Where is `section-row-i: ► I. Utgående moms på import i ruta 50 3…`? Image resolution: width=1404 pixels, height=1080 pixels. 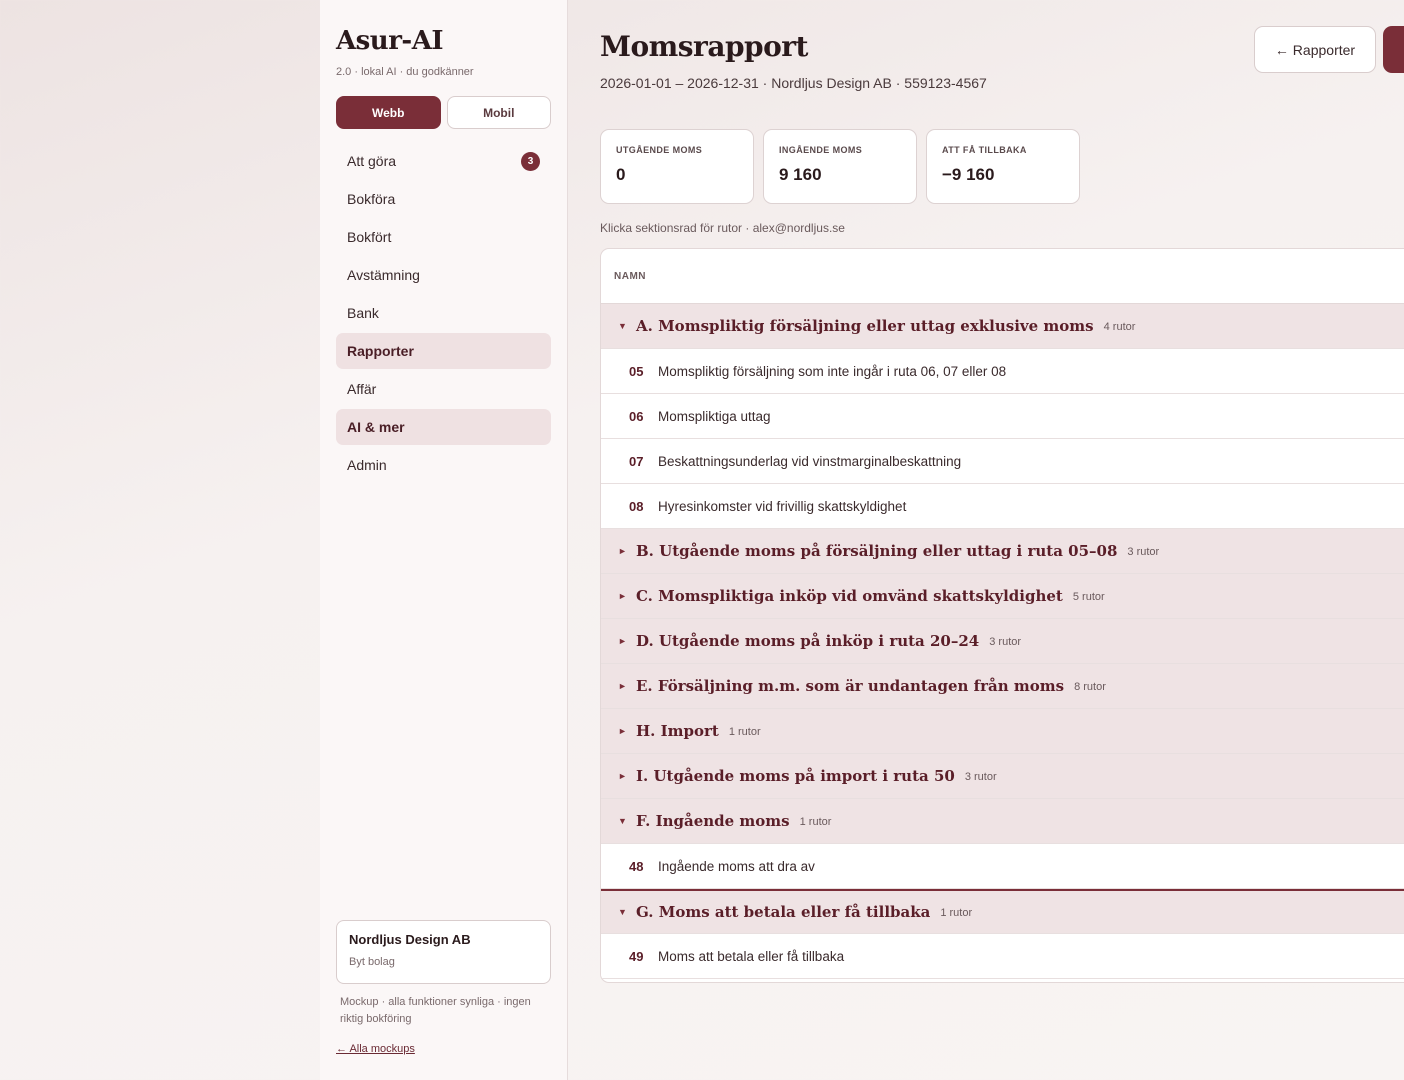 section-row-i: ► I. Utgående moms på import i ruta 50 3… is located at coordinates (1002, 776).